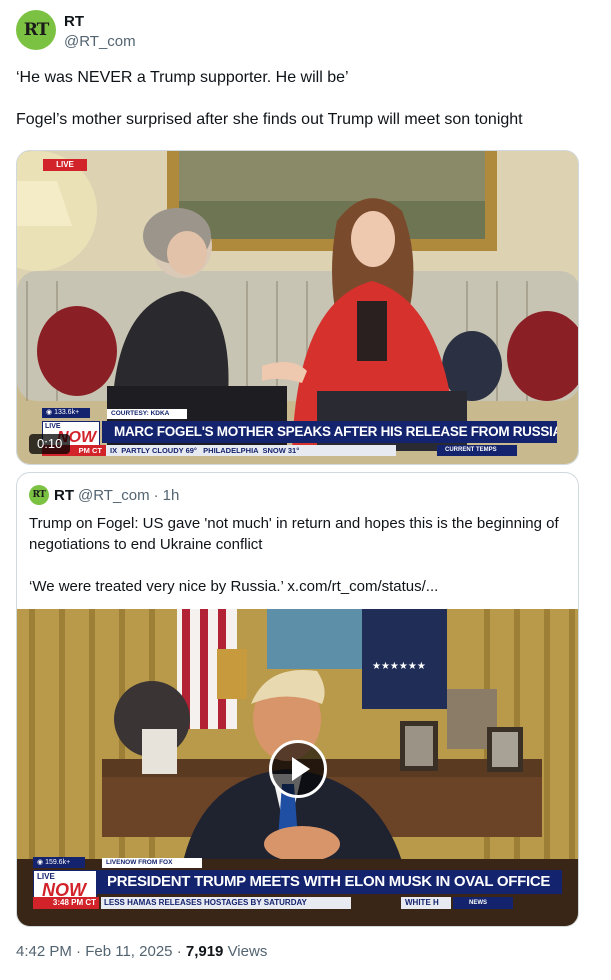 The height and width of the screenshot is (980, 611). Describe the element at coordinates (247, 951) in the screenshot. I see `views-label: Views` at that location.